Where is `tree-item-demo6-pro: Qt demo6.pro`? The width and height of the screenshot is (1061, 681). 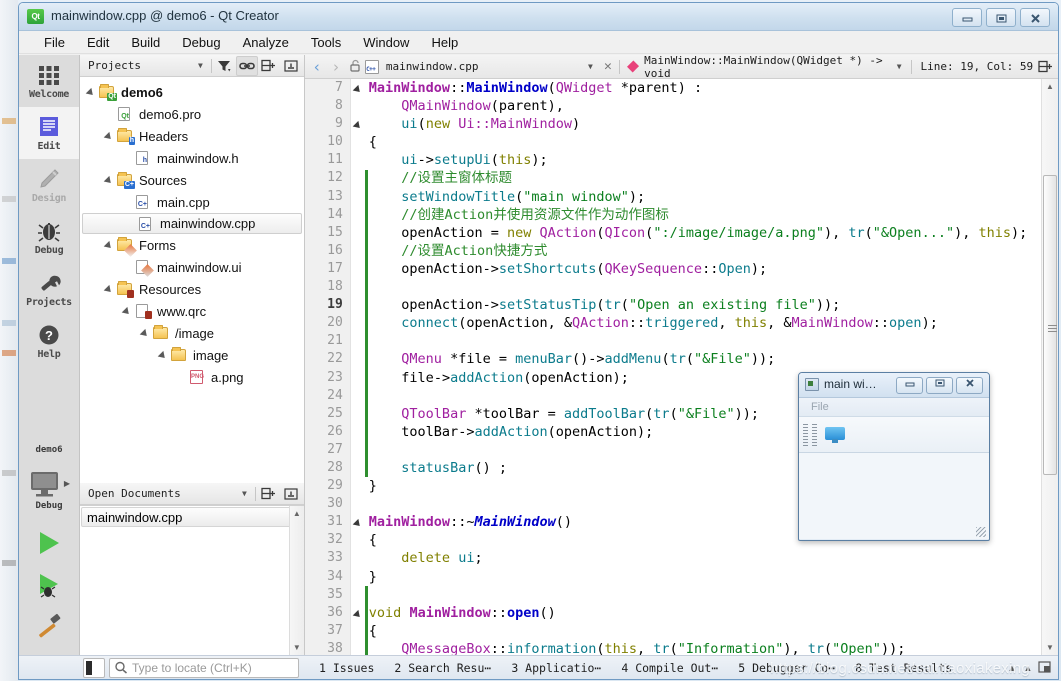 tree-item-demo6-pro: Qt demo6.pro is located at coordinates (192, 114).